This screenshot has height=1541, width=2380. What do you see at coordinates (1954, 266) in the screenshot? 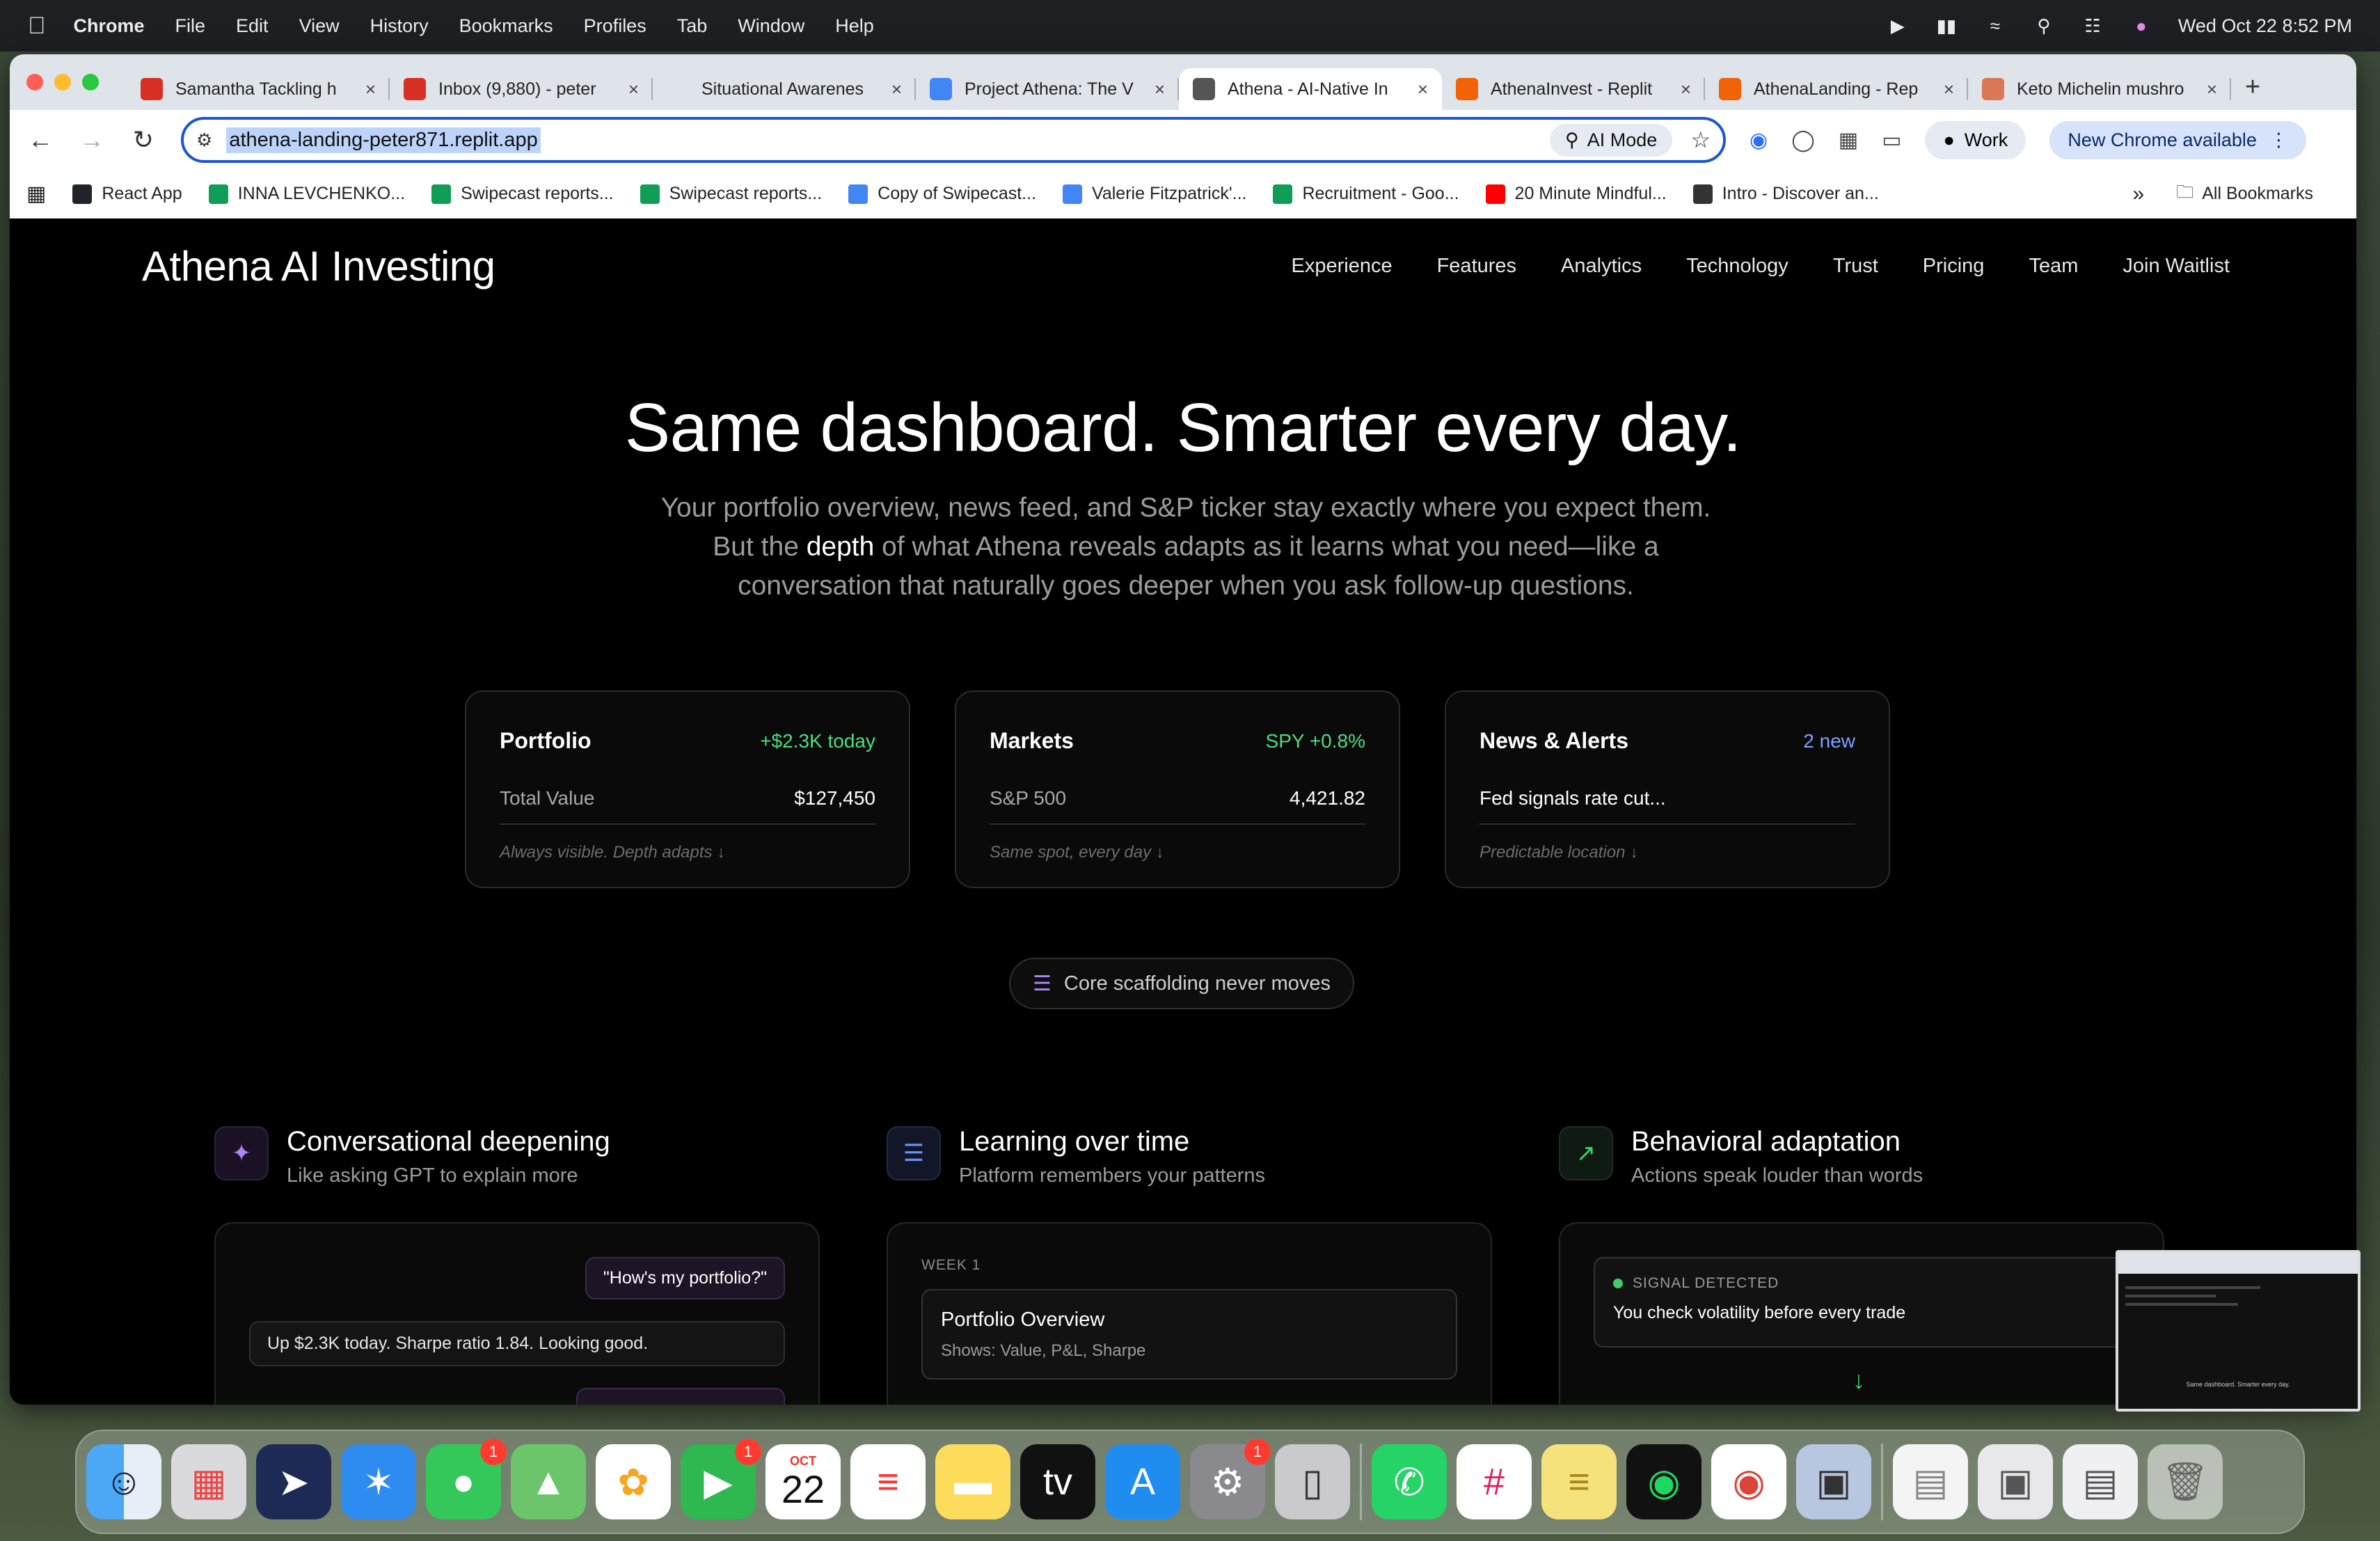
I see `nav-pricing: Pricing` at bounding box center [1954, 266].